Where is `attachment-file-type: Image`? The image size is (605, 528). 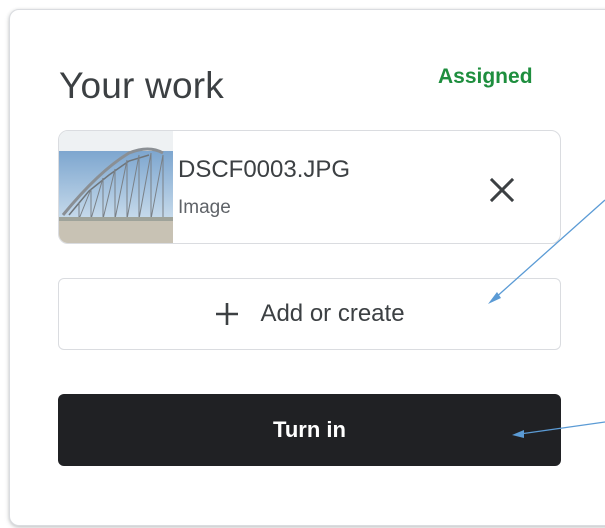
attachment-file-type: Image is located at coordinates (204, 207).